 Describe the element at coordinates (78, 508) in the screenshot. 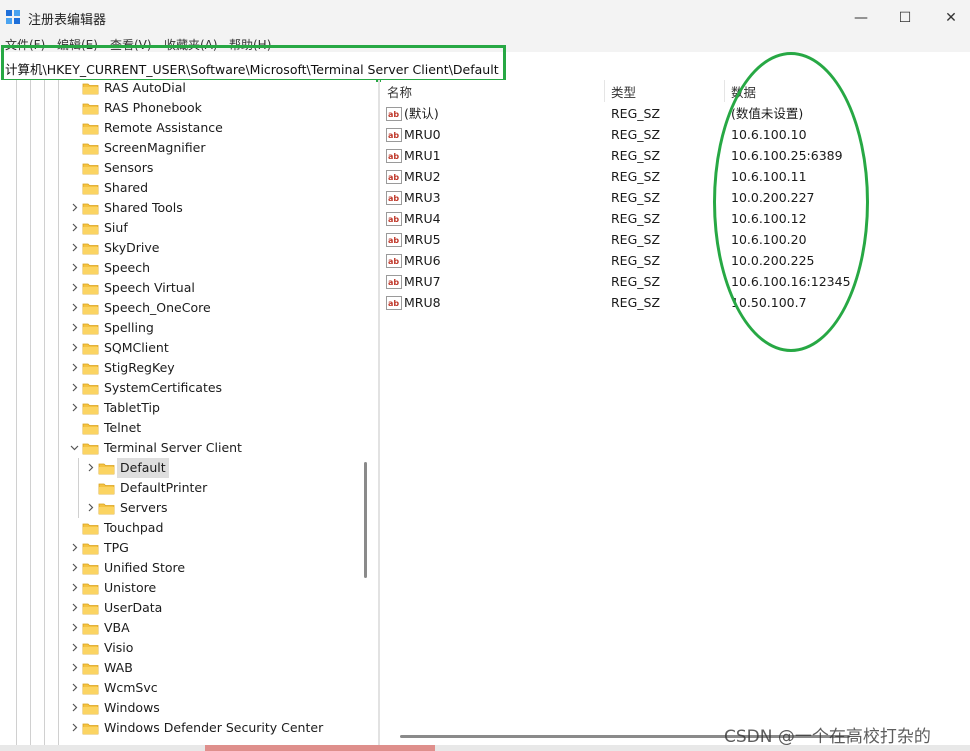

I see `tree-guide-line` at that location.